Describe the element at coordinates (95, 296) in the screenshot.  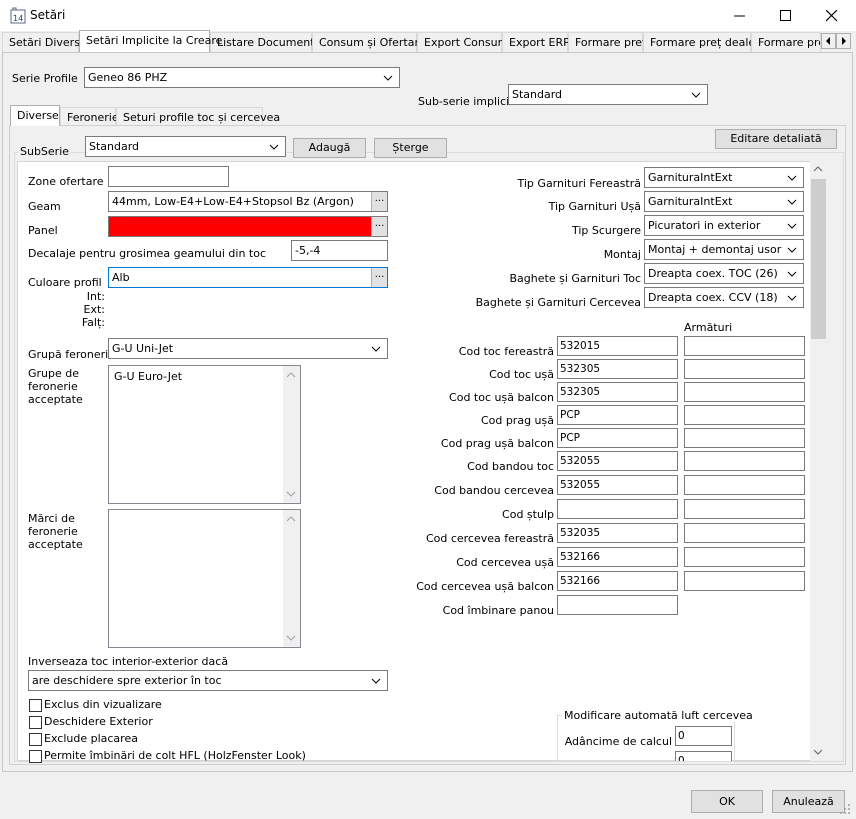
I see `culoare-int-label: Int:` at that location.